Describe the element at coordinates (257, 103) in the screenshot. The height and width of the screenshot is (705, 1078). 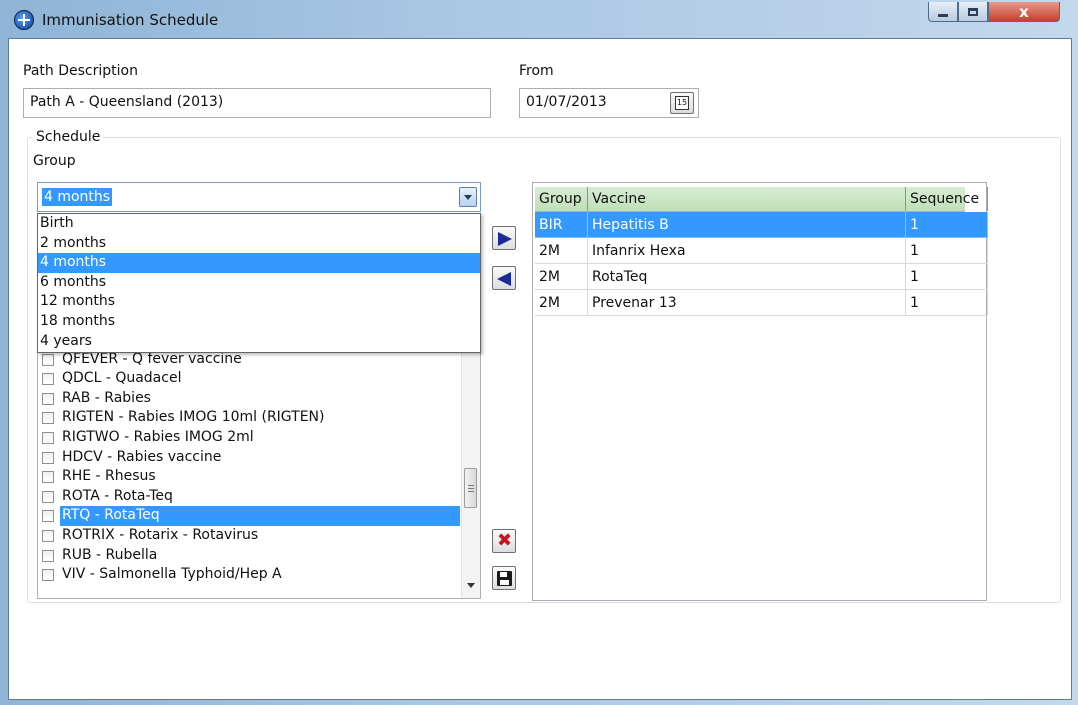
I see `path-description-input: Path A - Queensland (2013)` at that location.